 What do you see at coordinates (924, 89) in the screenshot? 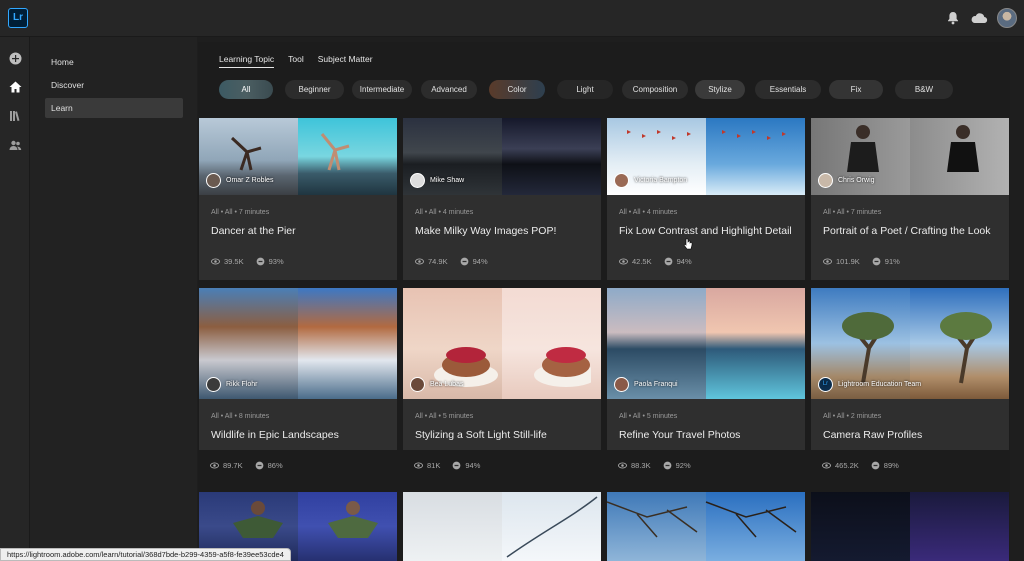
I see `filter-bw: B&W` at bounding box center [924, 89].